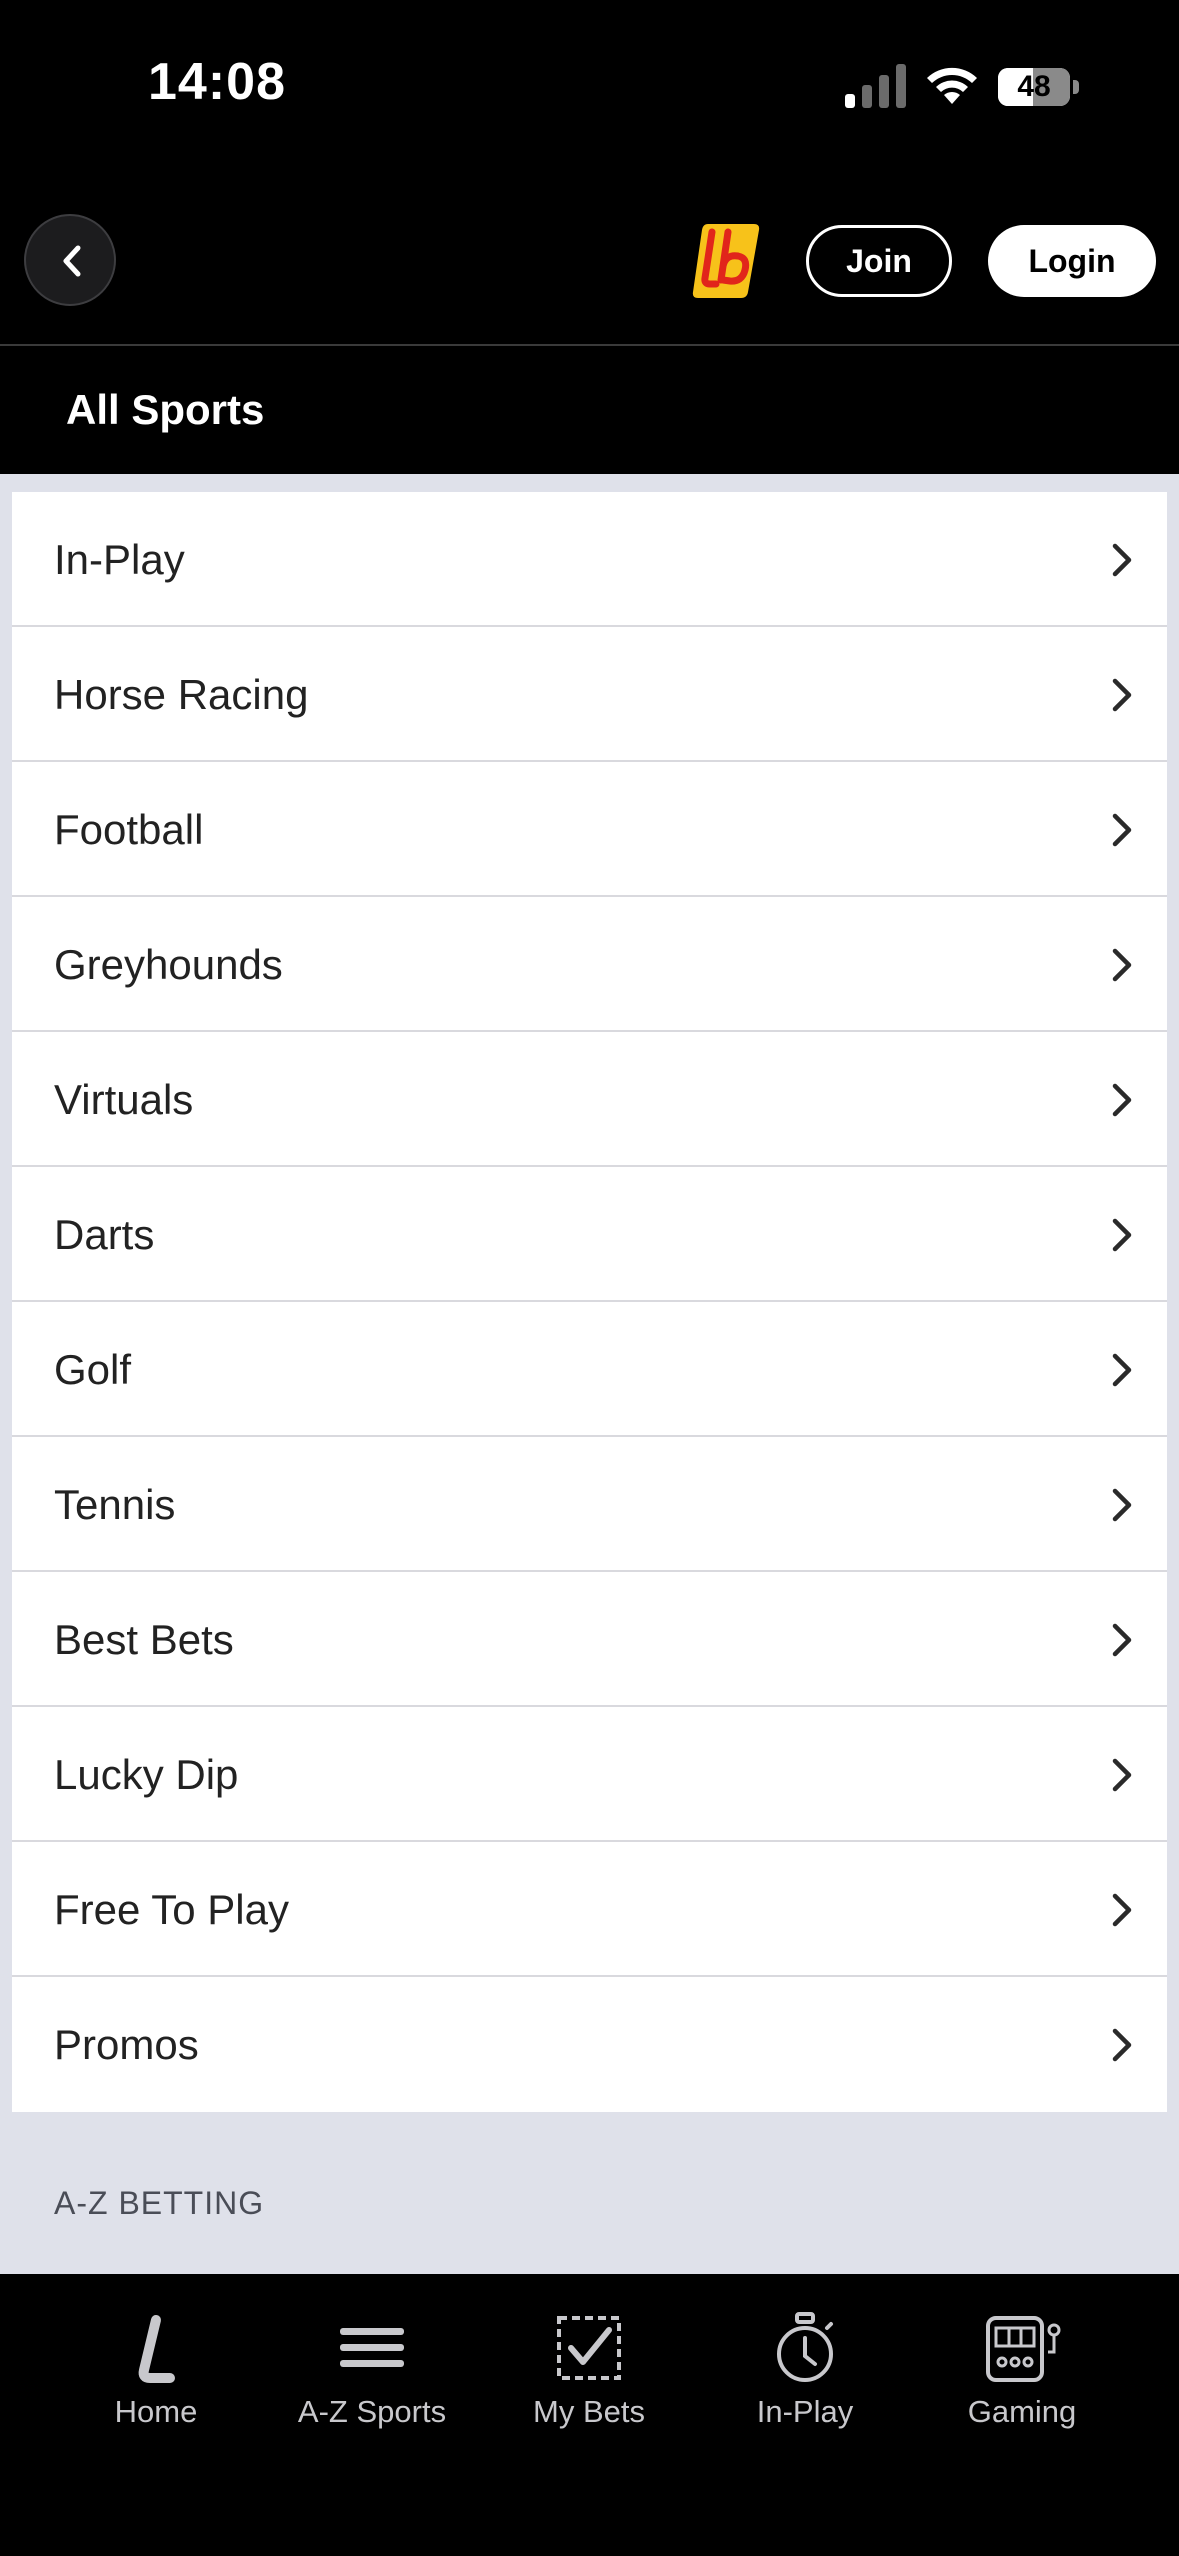 The width and height of the screenshot is (1179, 2556). What do you see at coordinates (115, 1504) in the screenshot?
I see `menu-item-label: Tennis` at bounding box center [115, 1504].